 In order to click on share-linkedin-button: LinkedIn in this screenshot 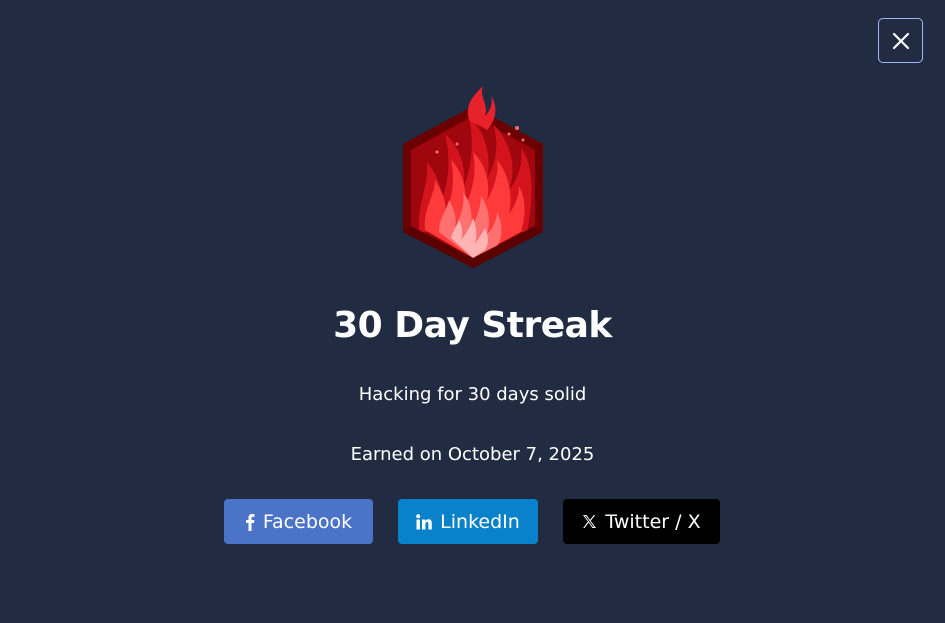, I will do `click(468, 521)`.